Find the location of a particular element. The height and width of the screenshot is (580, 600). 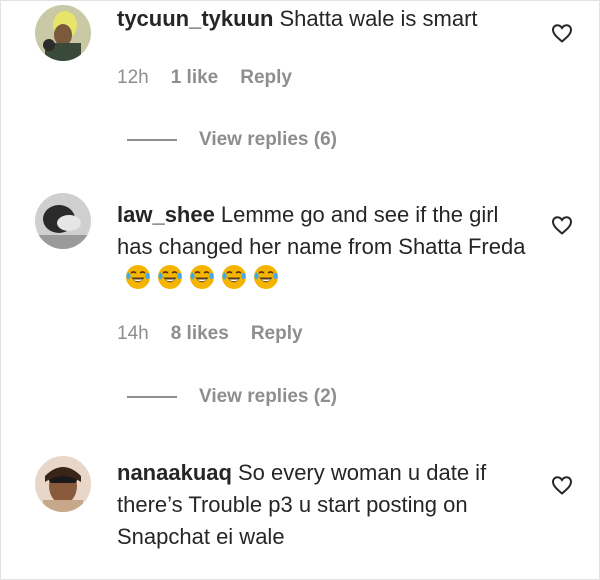

comment-meta: 12h 1 like Reply is located at coordinates (204, 78).